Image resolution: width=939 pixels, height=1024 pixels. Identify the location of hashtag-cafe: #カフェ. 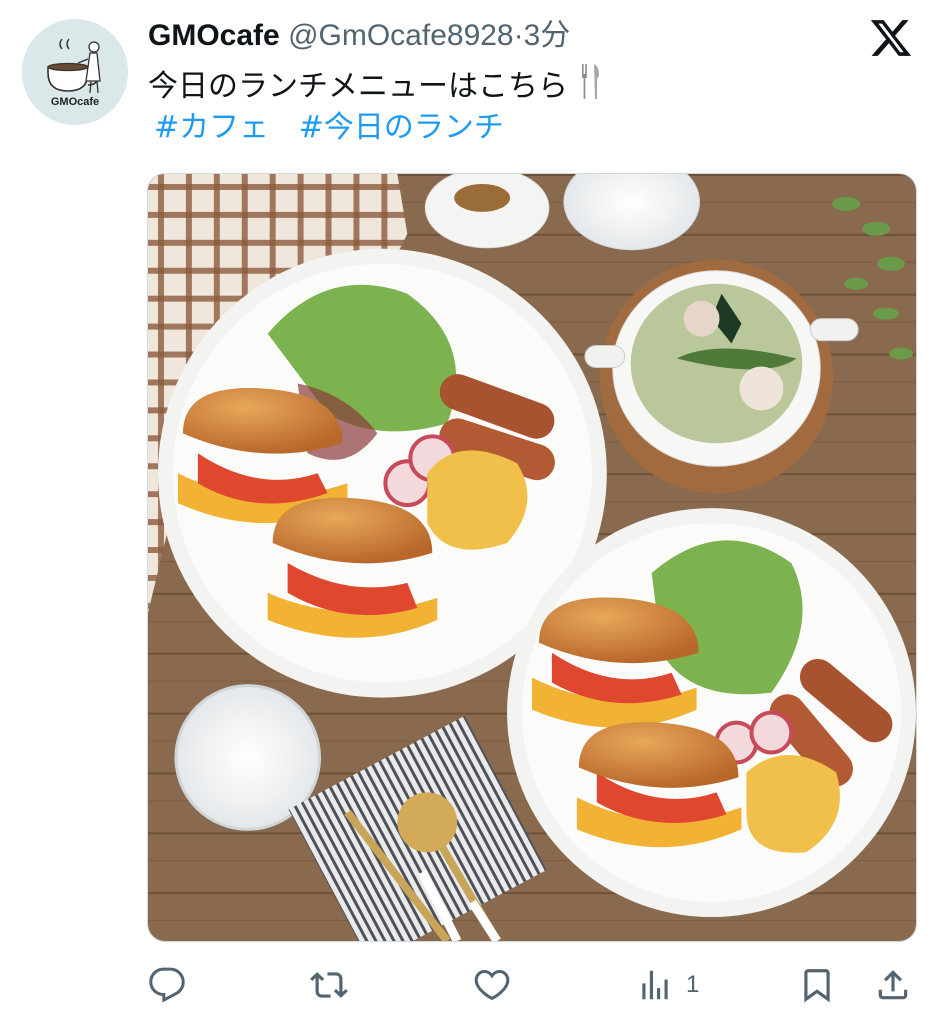
(211, 127).